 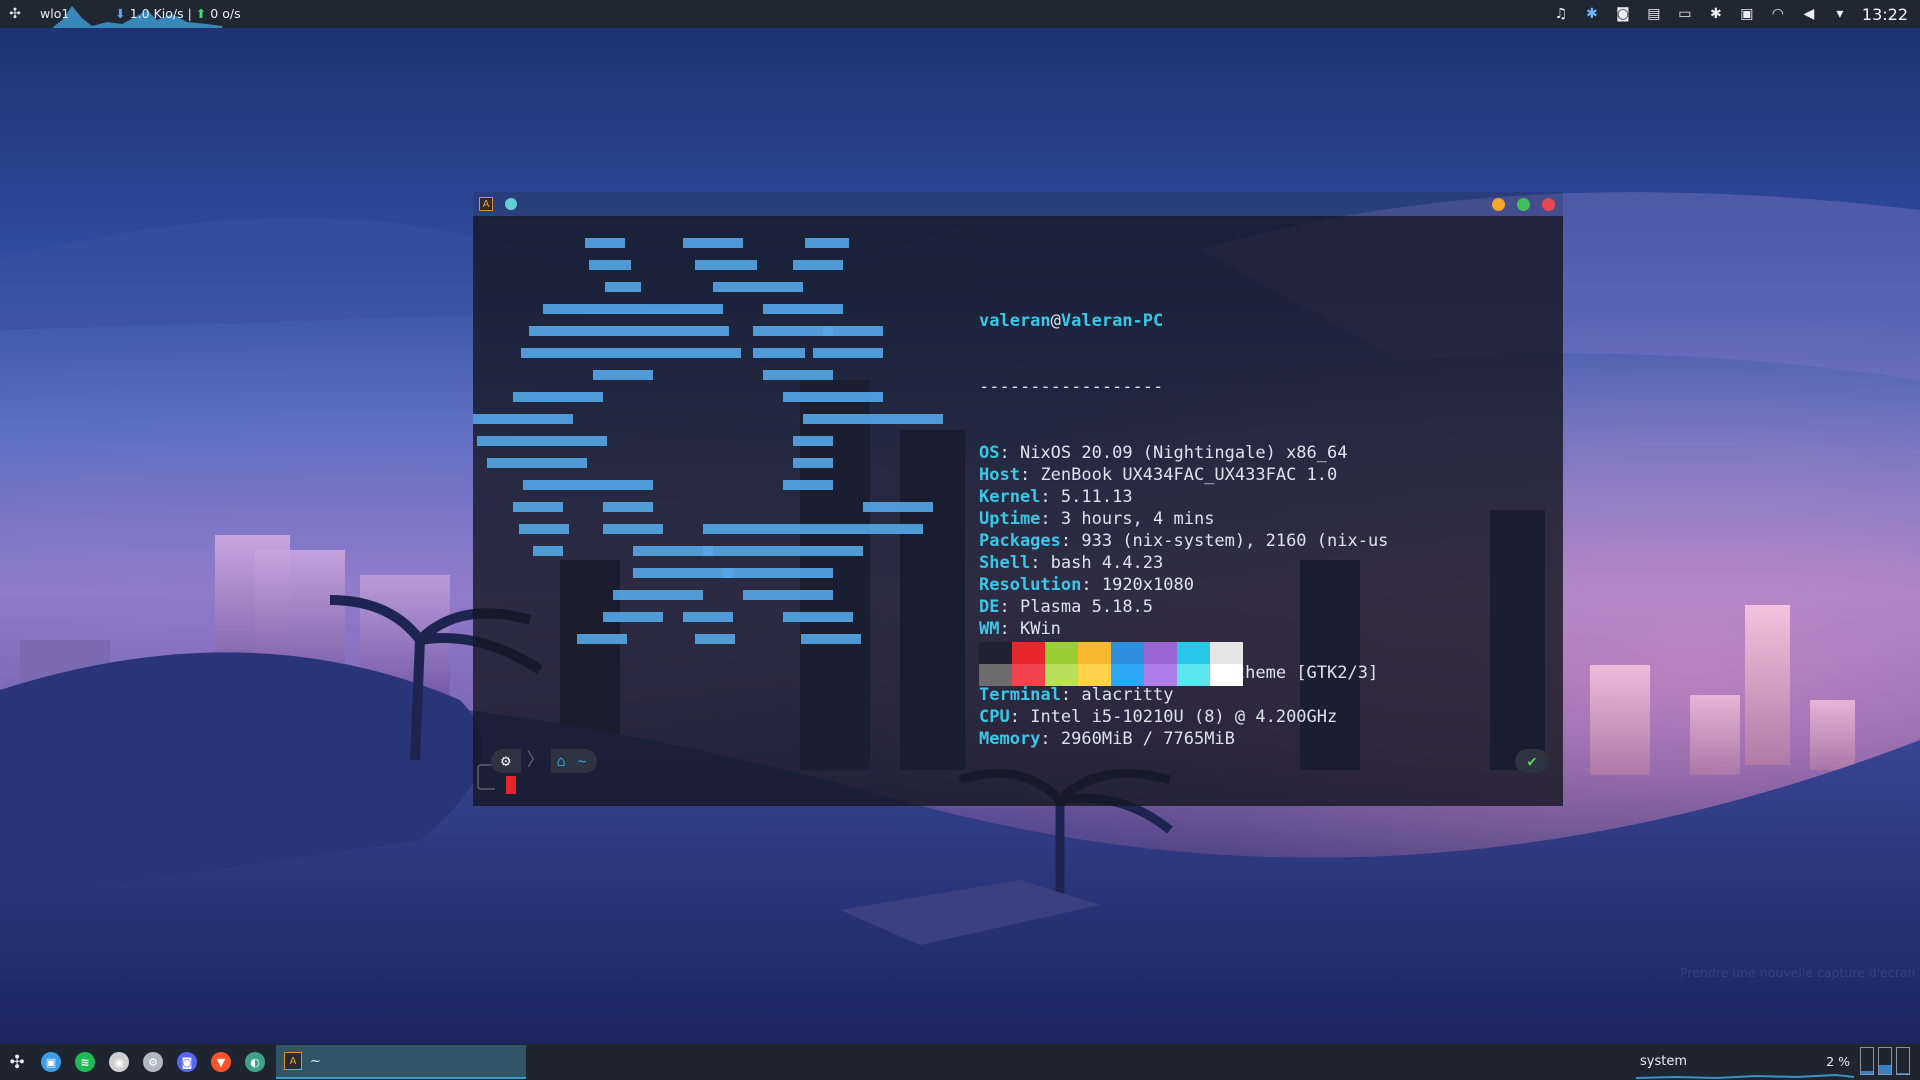 What do you see at coordinates (989, 629) in the screenshot?
I see `info-key: WM` at bounding box center [989, 629].